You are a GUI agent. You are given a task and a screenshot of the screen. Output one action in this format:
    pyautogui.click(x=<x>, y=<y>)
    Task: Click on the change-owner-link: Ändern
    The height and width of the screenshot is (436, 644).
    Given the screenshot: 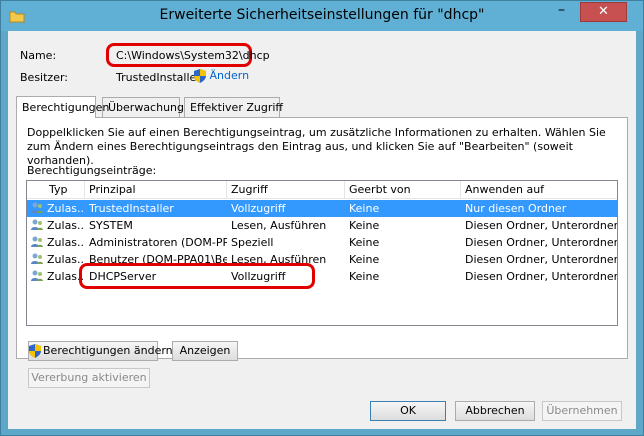 What is the action you would take?
    pyautogui.click(x=221, y=76)
    